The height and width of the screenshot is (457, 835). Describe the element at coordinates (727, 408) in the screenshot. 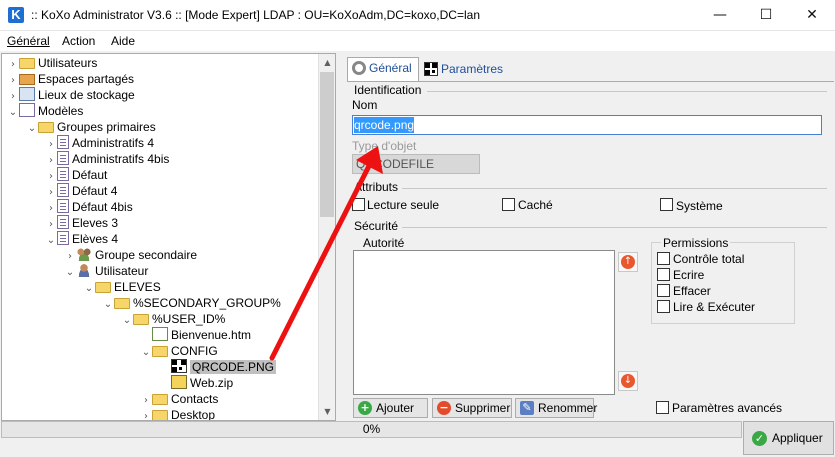

I see `parametres-avances-label: Paramètres avancés` at that location.